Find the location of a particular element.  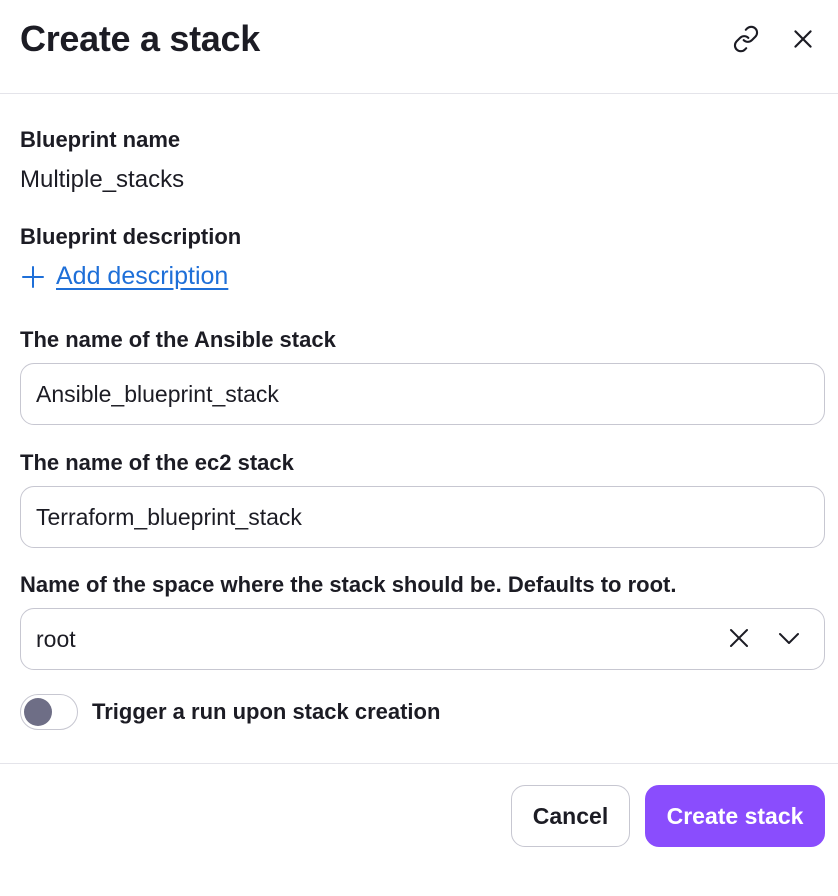

ec2-stack-value: Terraform_blueprint_stack is located at coordinates (169, 516).